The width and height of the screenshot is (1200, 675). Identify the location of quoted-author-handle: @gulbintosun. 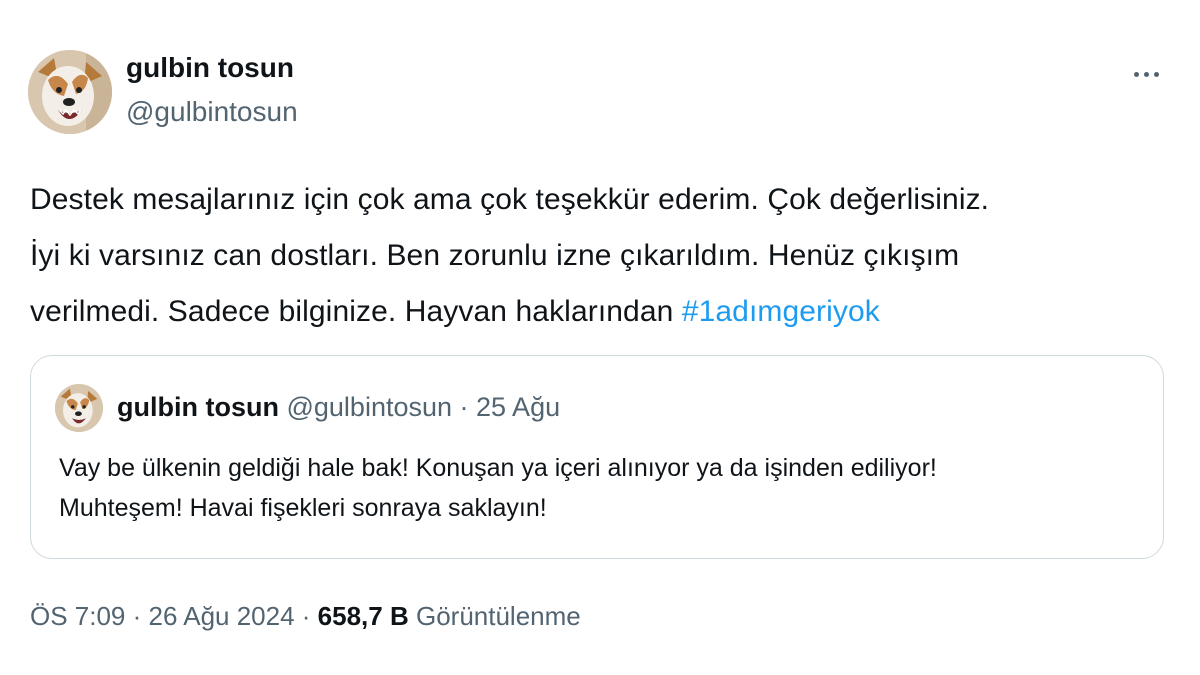
(369, 407).